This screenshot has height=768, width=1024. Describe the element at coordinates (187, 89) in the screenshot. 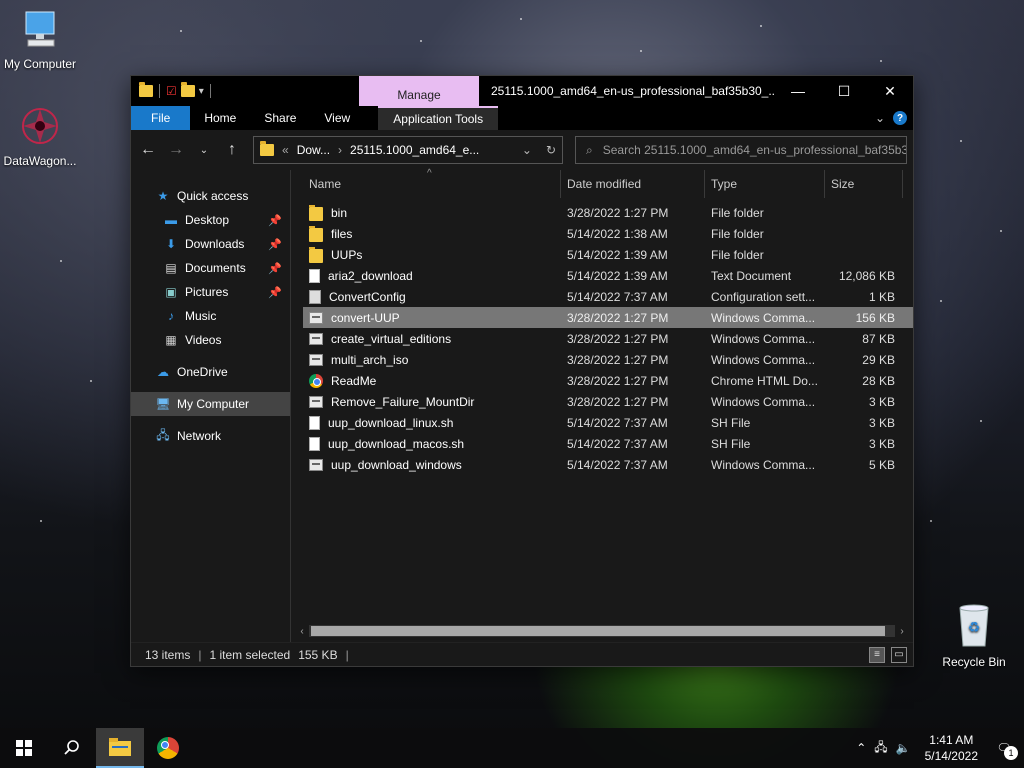

I see `new-folder-icon` at that location.